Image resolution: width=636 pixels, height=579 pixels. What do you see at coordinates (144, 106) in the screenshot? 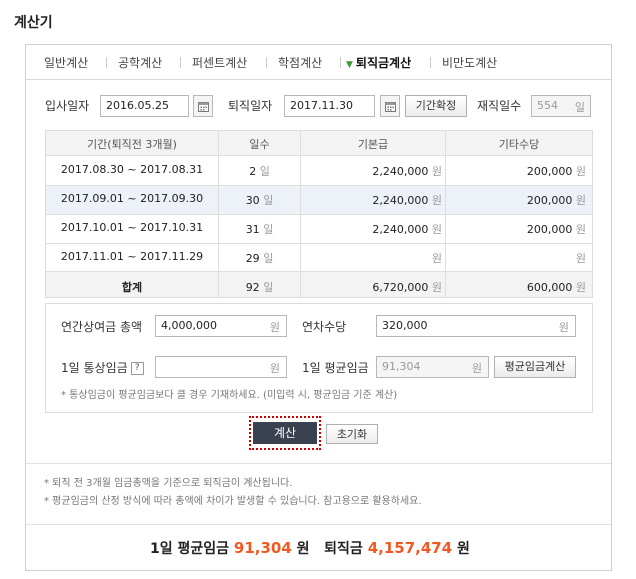
I see `start-date-input: 2016.05.25` at bounding box center [144, 106].